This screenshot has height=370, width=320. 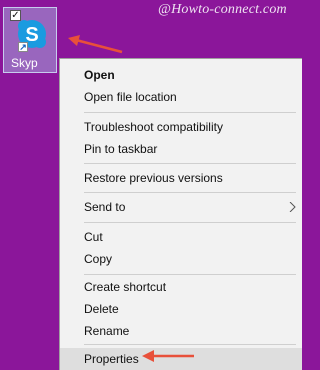 What do you see at coordinates (292, 207) in the screenshot?
I see `chevron-right-icon` at bounding box center [292, 207].